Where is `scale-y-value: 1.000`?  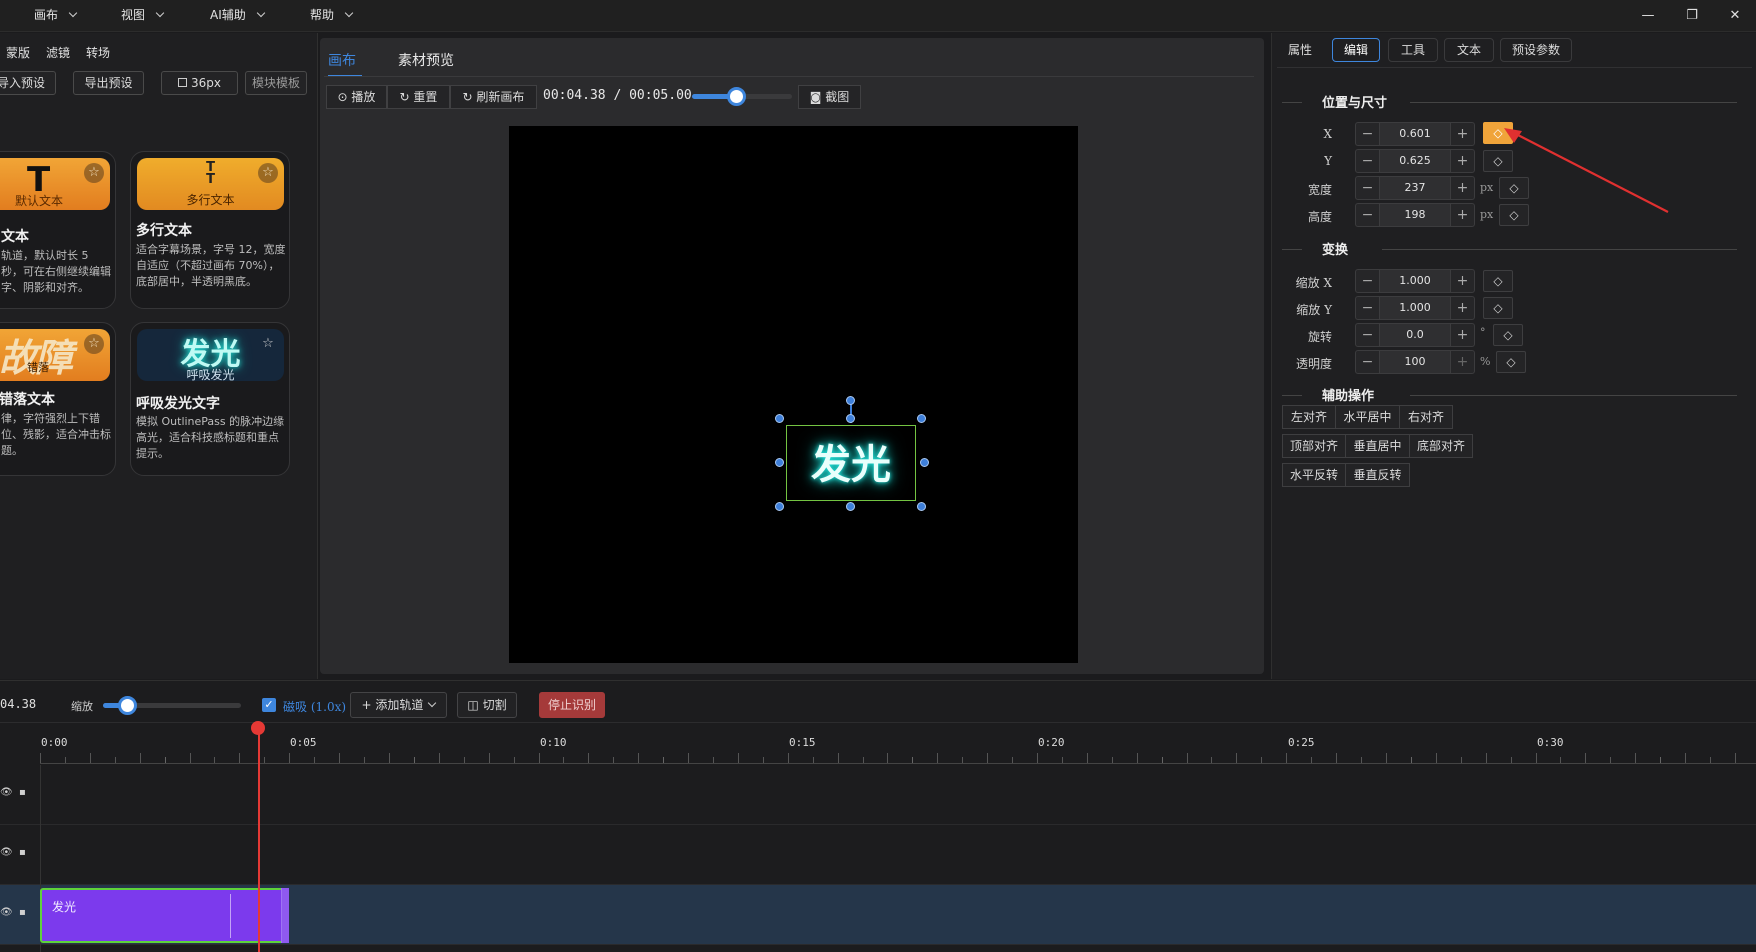
scale-y-value: 1.000 is located at coordinates (1415, 308).